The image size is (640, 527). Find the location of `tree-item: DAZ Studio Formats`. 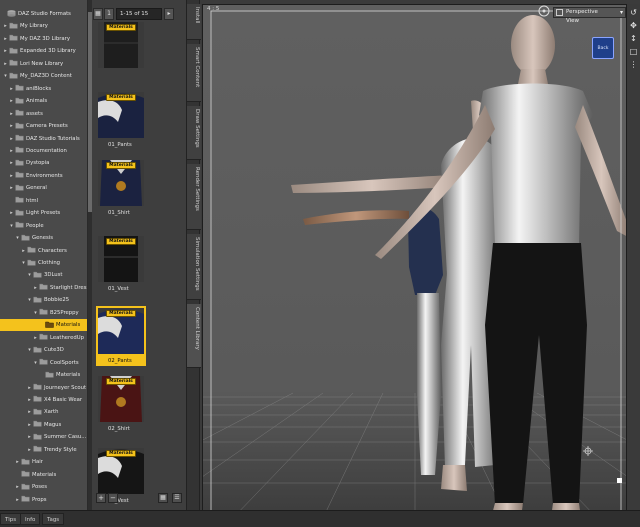

tree-item: DAZ Studio Formats is located at coordinates (43, 14).